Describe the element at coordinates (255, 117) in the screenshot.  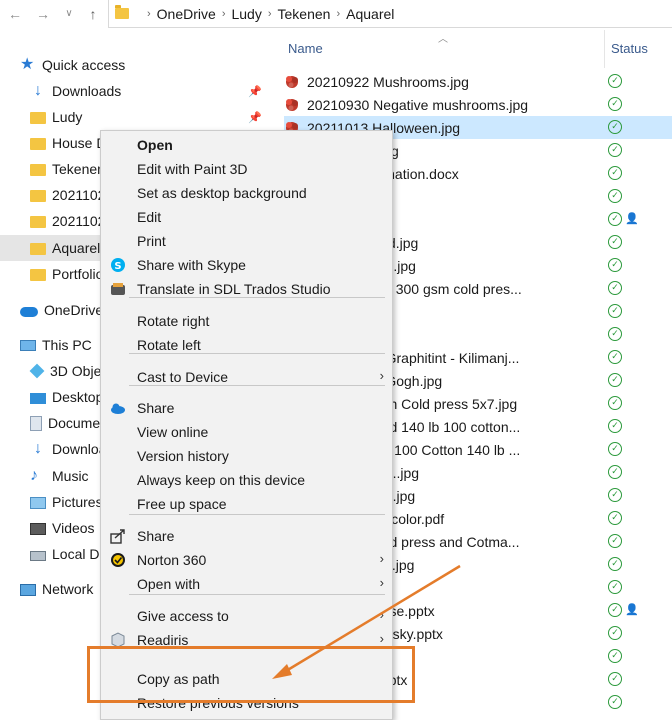
I see `pin-icon: 📌` at that location.